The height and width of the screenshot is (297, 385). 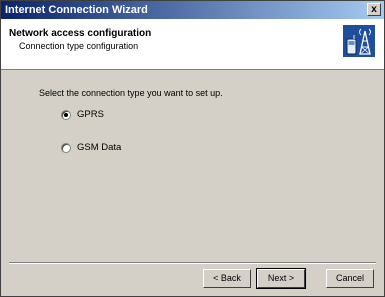 I want to click on close-button: x, so click(x=374, y=9).